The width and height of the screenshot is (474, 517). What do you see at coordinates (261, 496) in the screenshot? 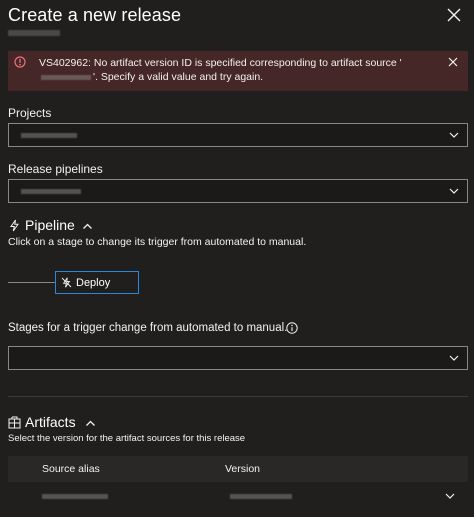
I see `redacted-version` at bounding box center [261, 496].